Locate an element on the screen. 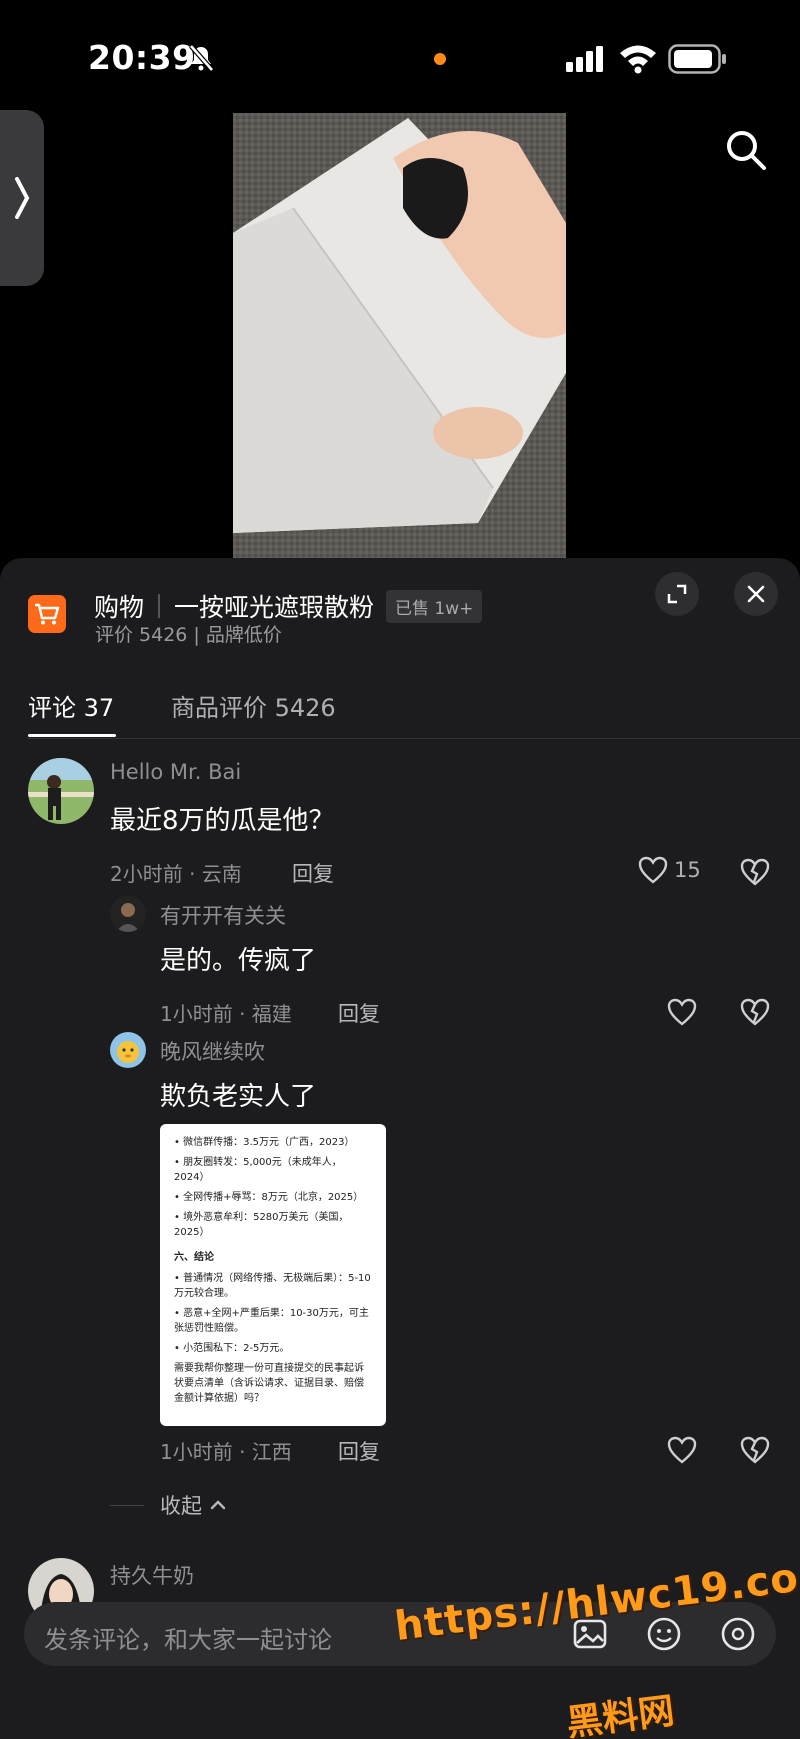 This screenshot has height=1739, width=800. close-icon is located at coordinates (756, 594).